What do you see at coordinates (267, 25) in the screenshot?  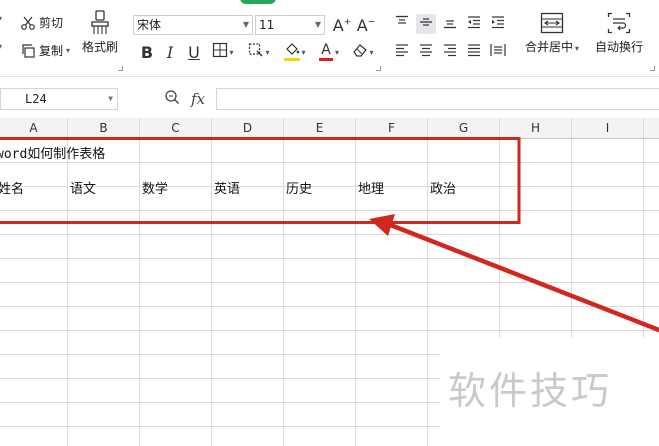 I see `font-size-value: 11` at bounding box center [267, 25].